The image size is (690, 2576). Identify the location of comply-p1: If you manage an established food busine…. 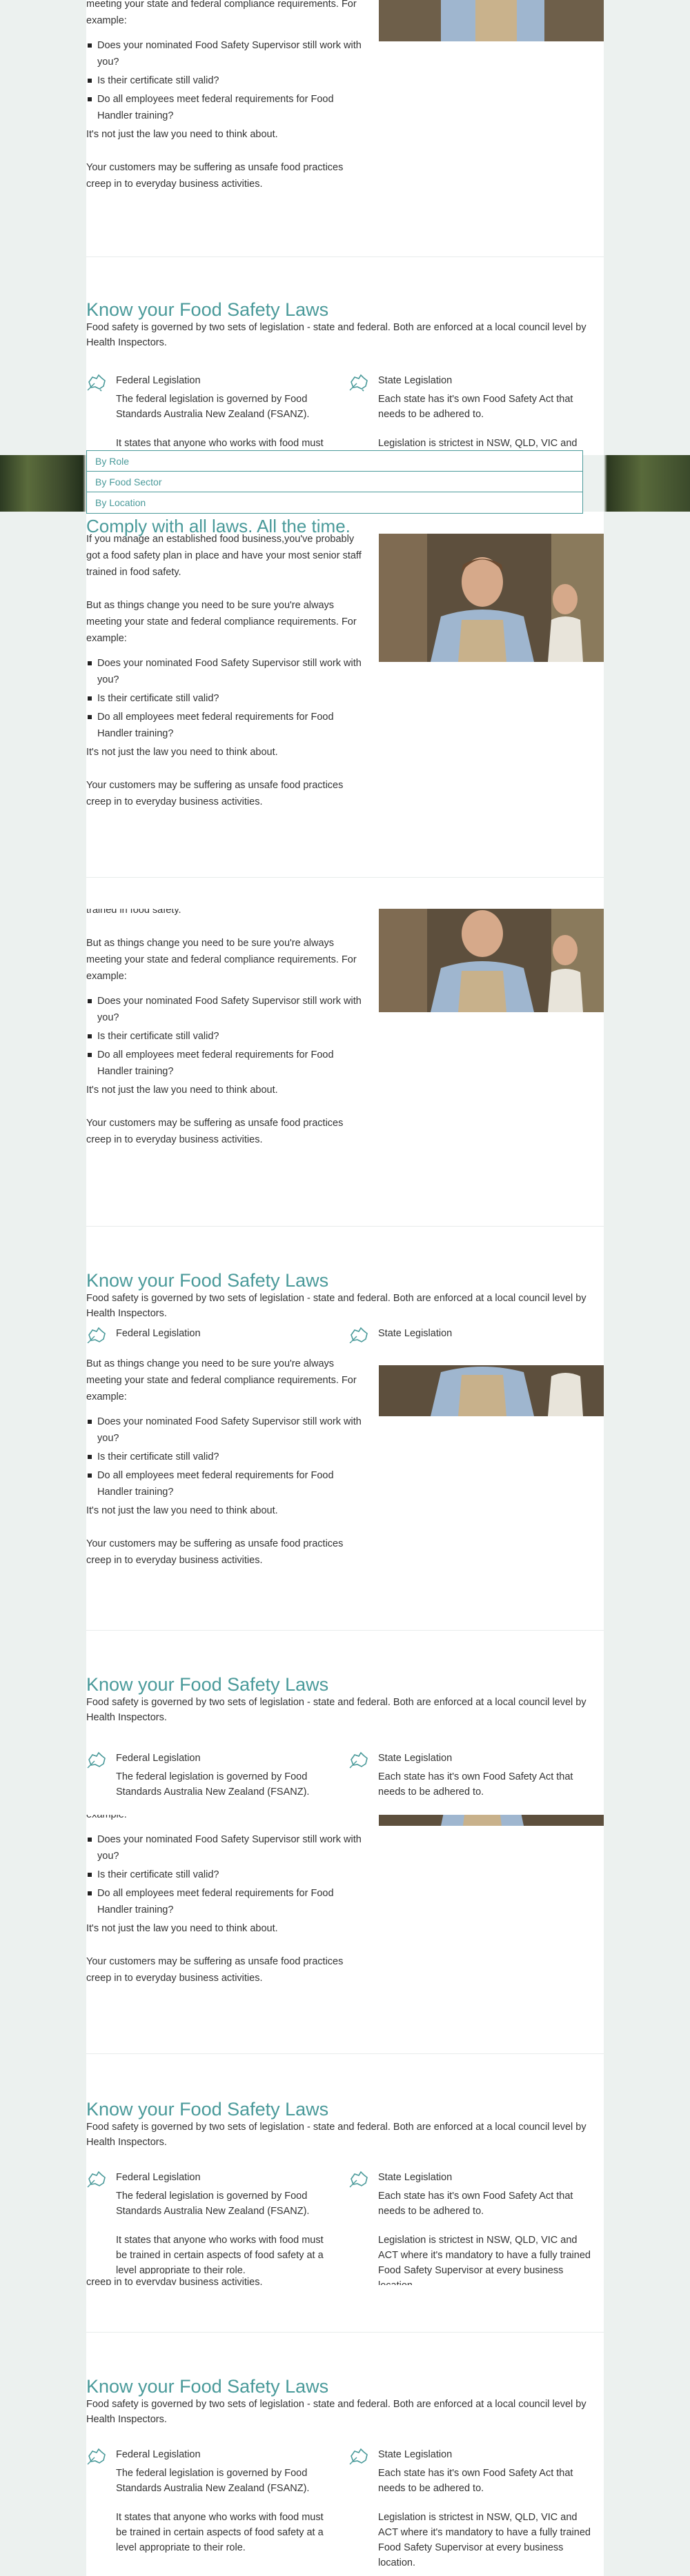
(224, 556).